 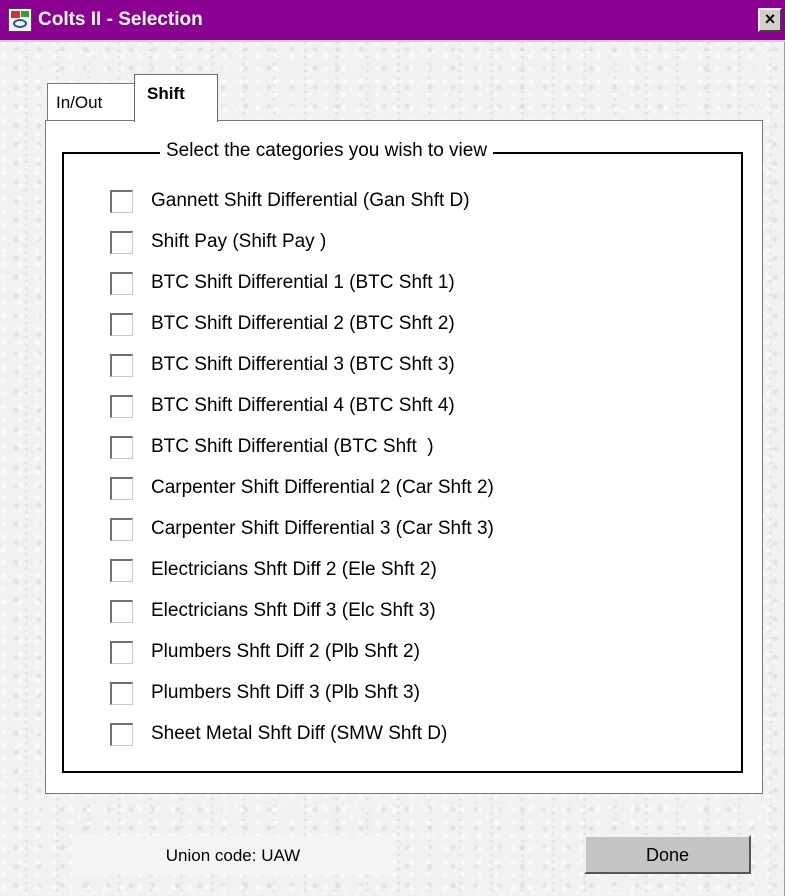 I want to click on category-item: Plumbers Shft Diff 3 (Plb Shft 3), so click(x=265, y=693).